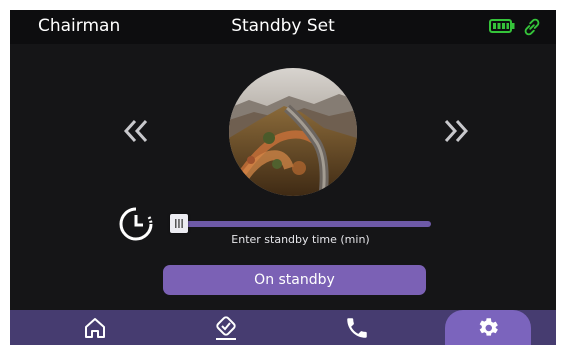  I want to click on nav-check, so click(225, 327).